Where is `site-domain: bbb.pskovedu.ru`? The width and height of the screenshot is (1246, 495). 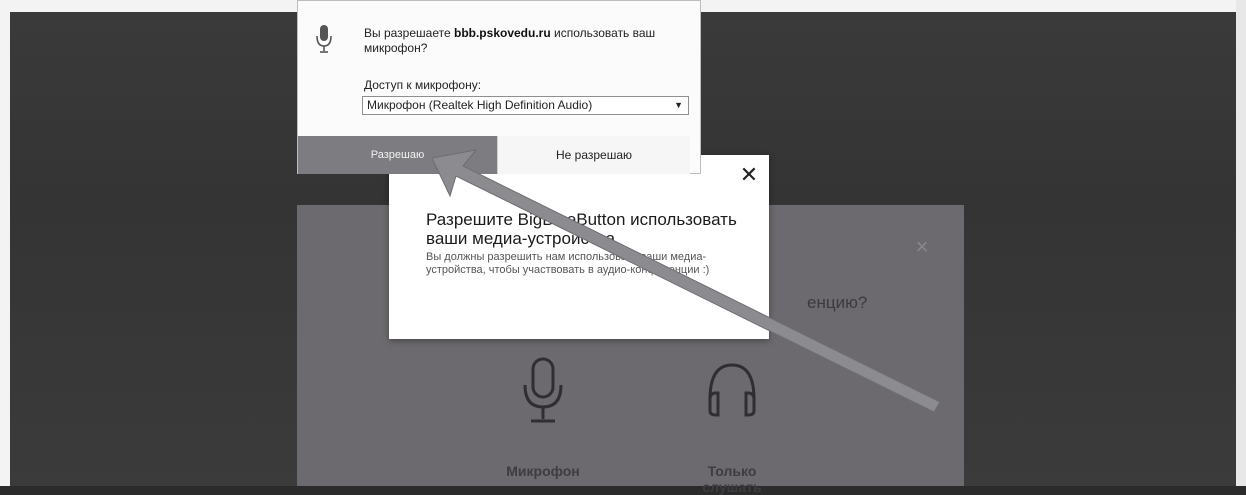
site-domain: bbb.pskovedu.ru is located at coordinates (502, 33).